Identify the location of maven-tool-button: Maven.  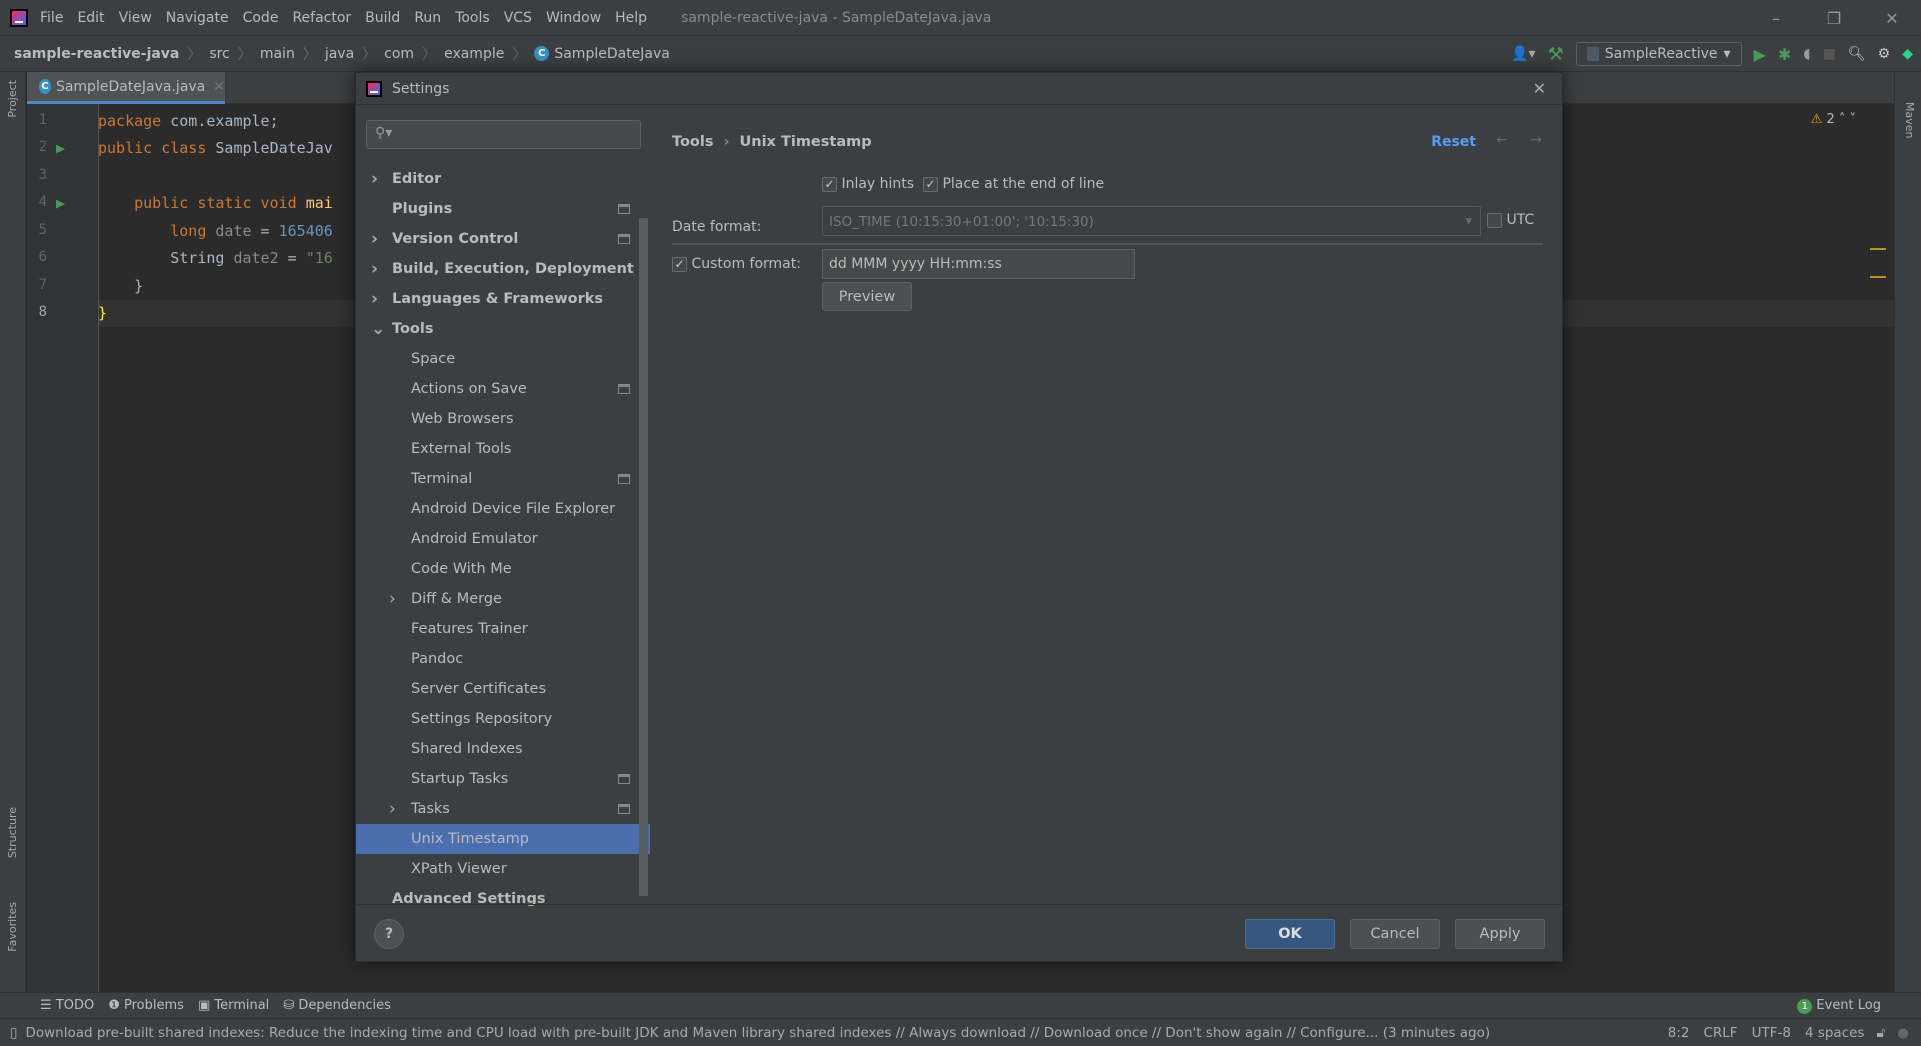
(1909, 120).